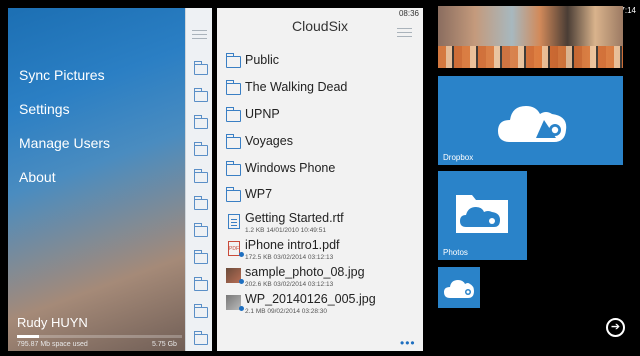 The image size is (640, 356). I want to click on menu-item-settings: Settings, so click(64, 109).